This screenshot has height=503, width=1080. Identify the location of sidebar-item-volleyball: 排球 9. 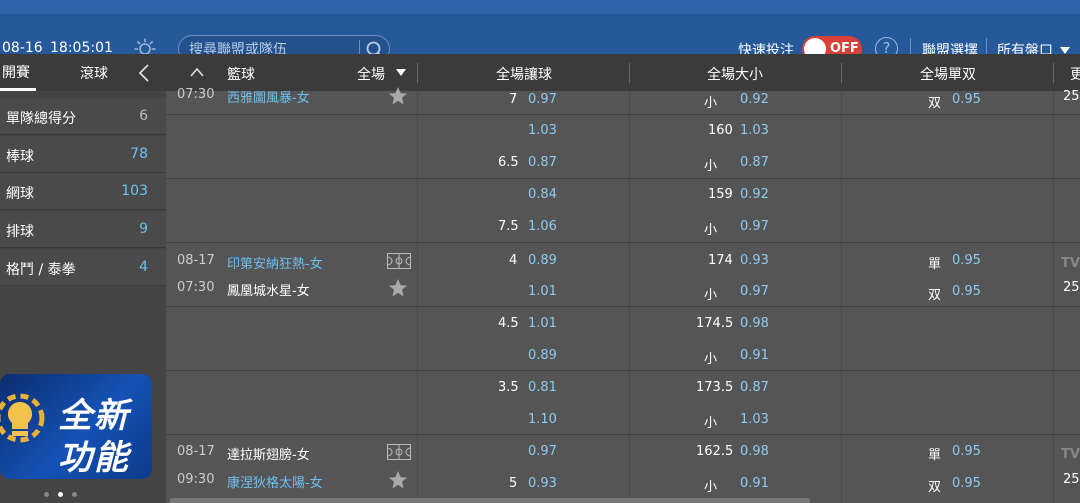
(83, 229).